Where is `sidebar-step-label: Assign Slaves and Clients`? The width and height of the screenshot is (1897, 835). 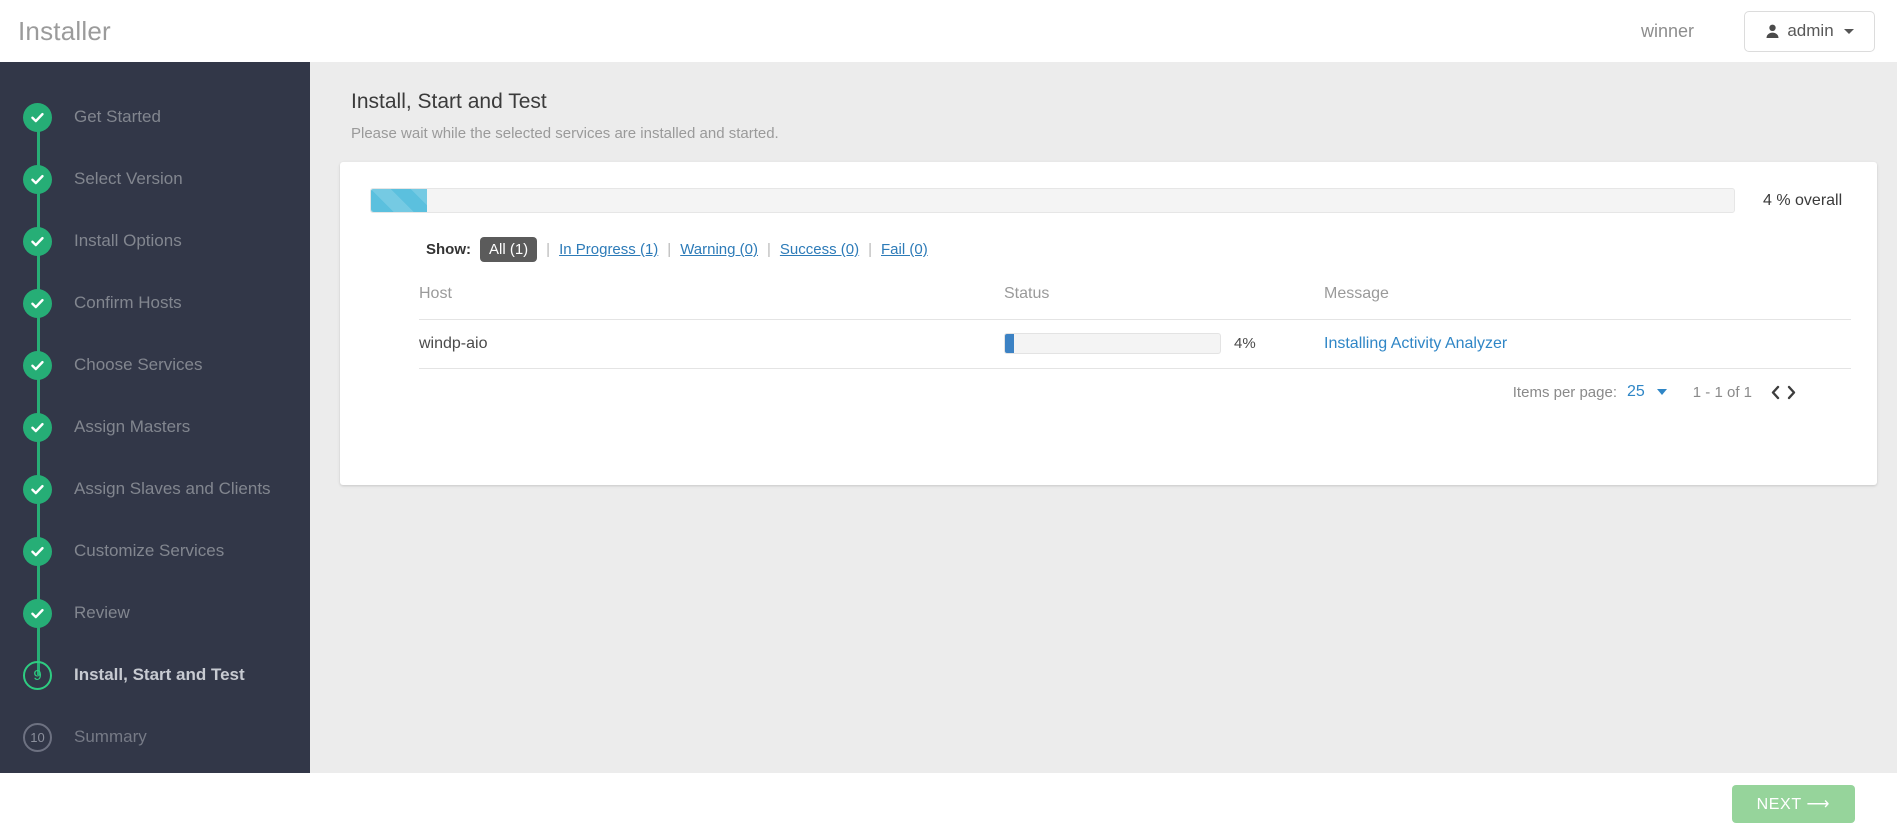 sidebar-step-label: Assign Slaves and Clients is located at coordinates (172, 488).